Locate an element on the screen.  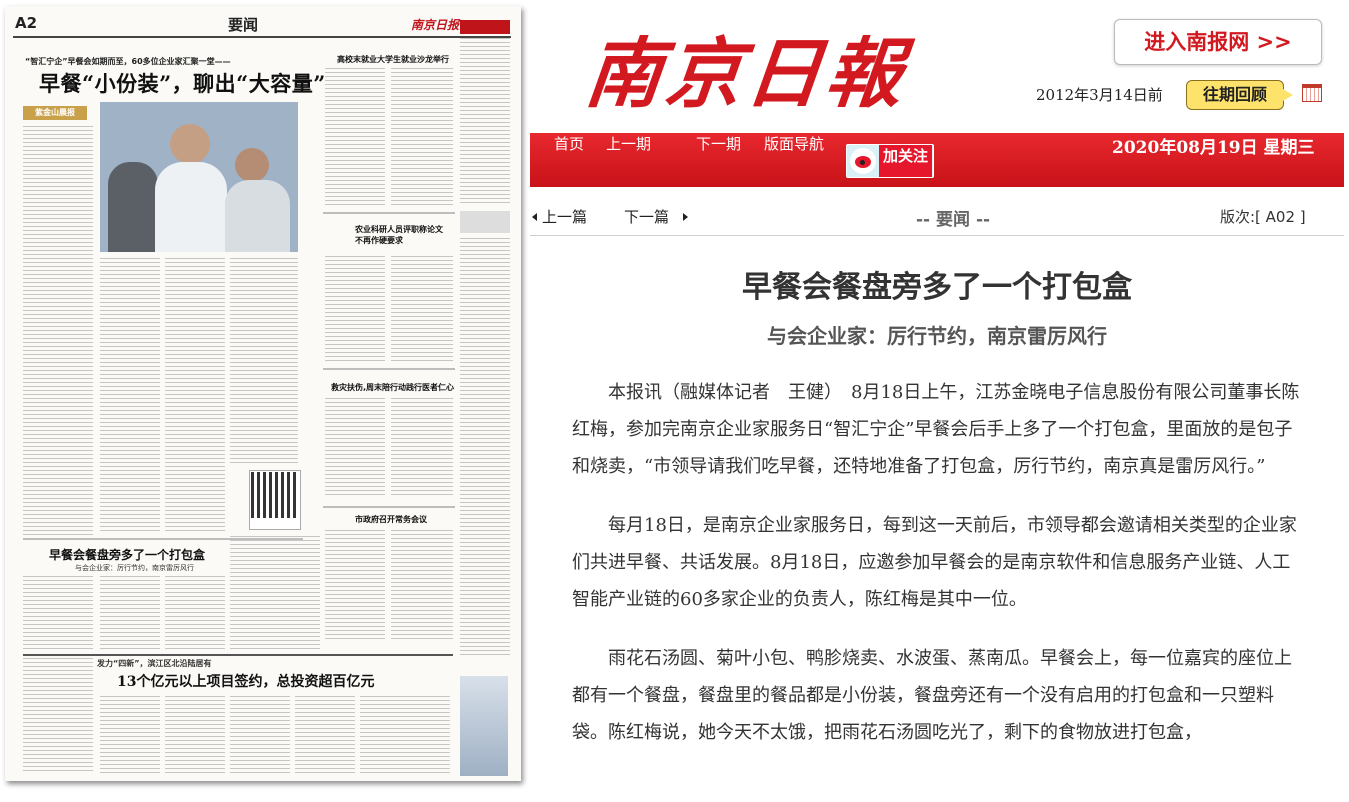
article-subtitle: 与会企业家：厉行节约，南京雷厉风行 is located at coordinates (937, 336).